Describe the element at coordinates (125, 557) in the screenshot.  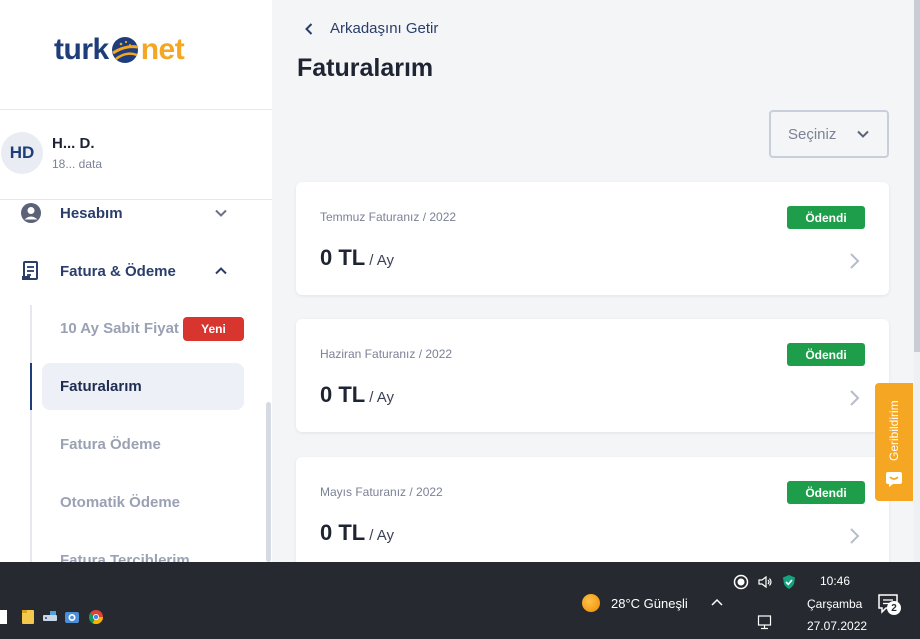
I see `sidebar-subitem-fatura-tercihlerim: Fatura Tercihlerim` at that location.